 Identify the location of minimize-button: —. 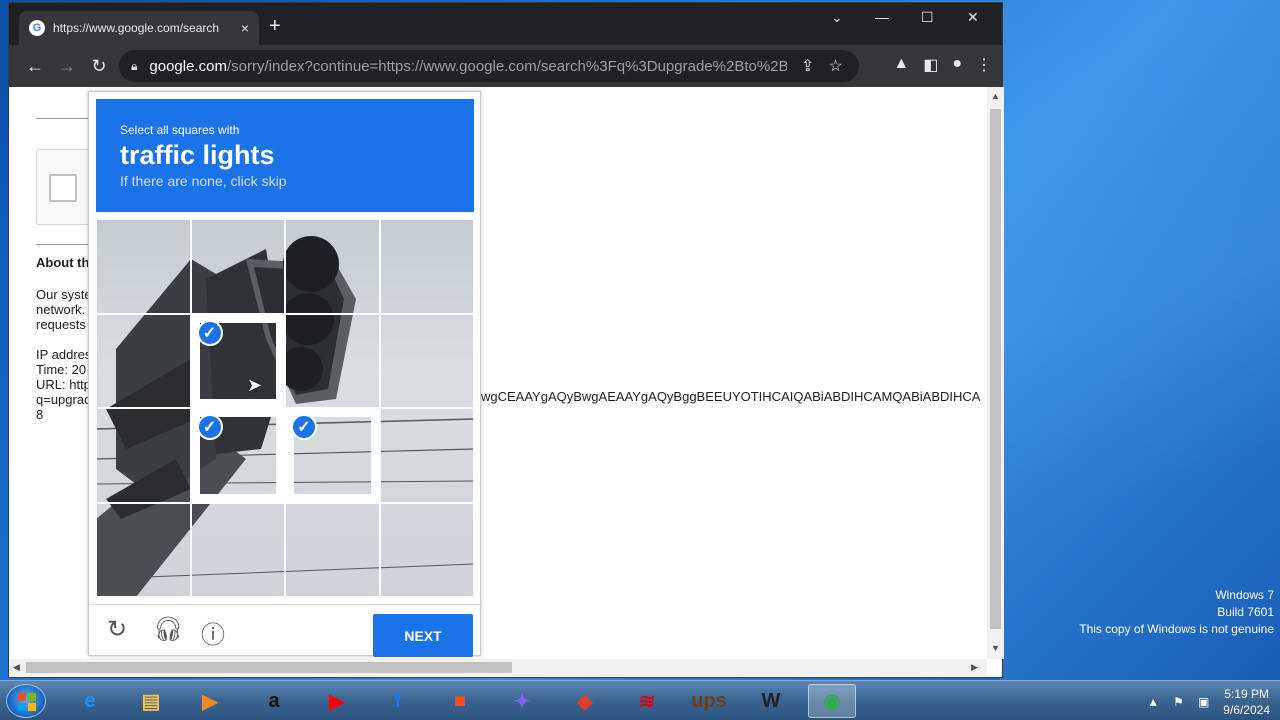
(882, 17).